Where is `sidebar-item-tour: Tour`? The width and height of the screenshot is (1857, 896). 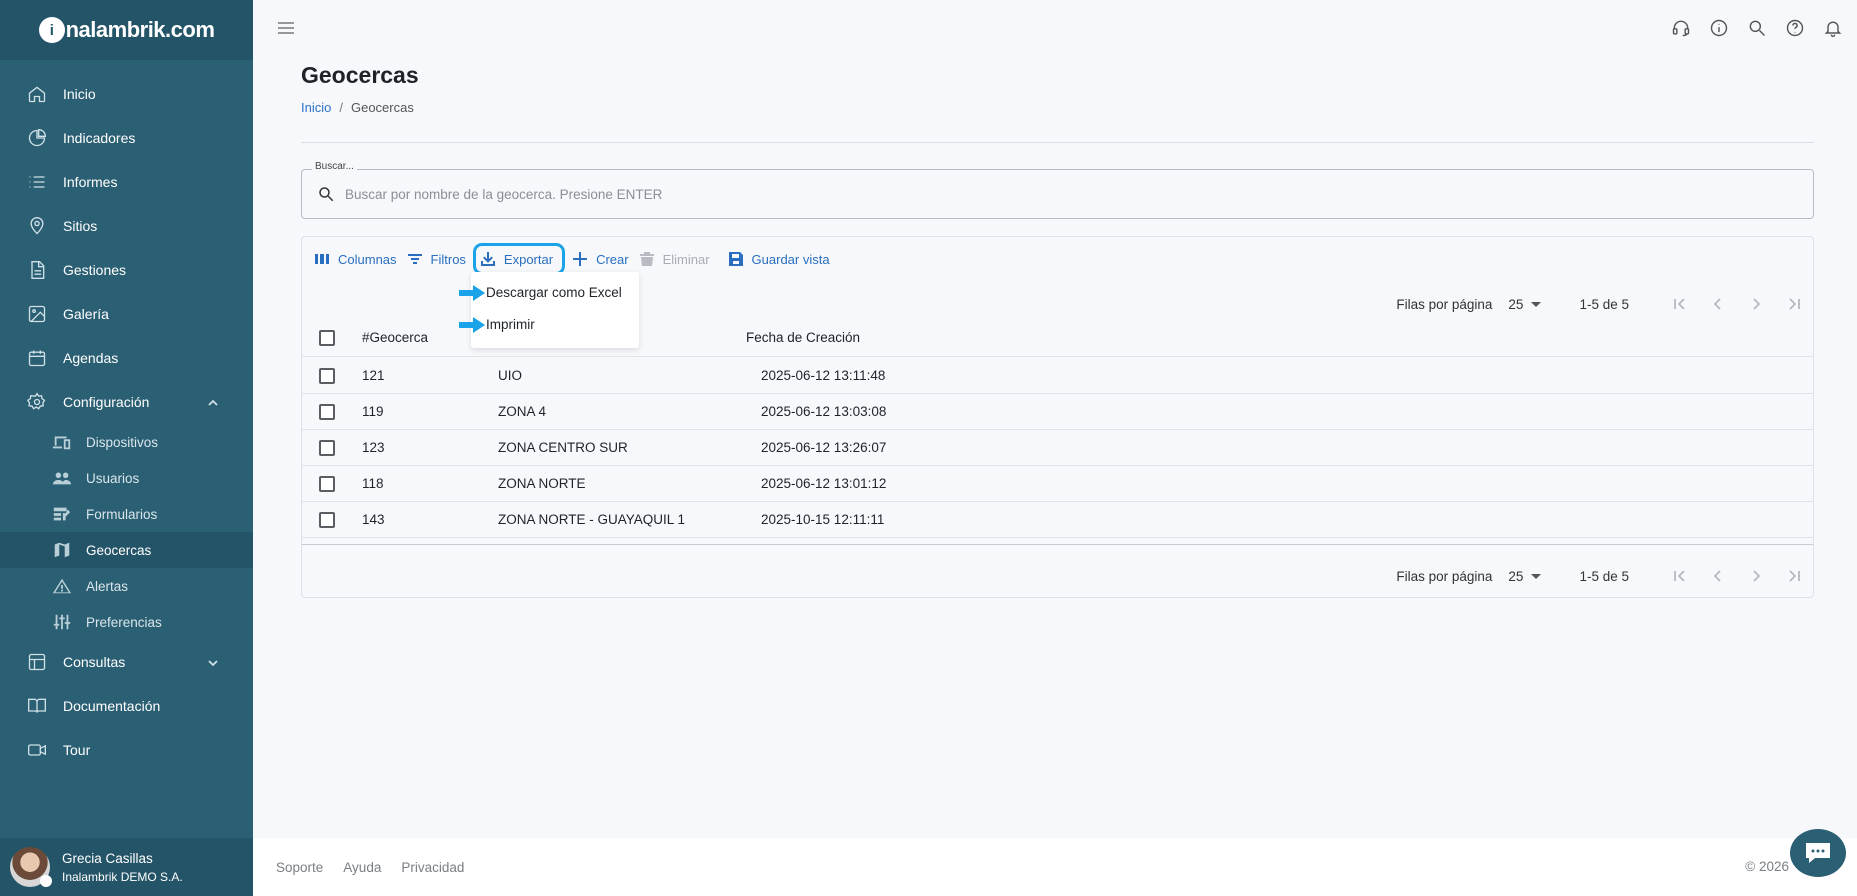
sidebar-item-tour: Tour is located at coordinates (126, 750).